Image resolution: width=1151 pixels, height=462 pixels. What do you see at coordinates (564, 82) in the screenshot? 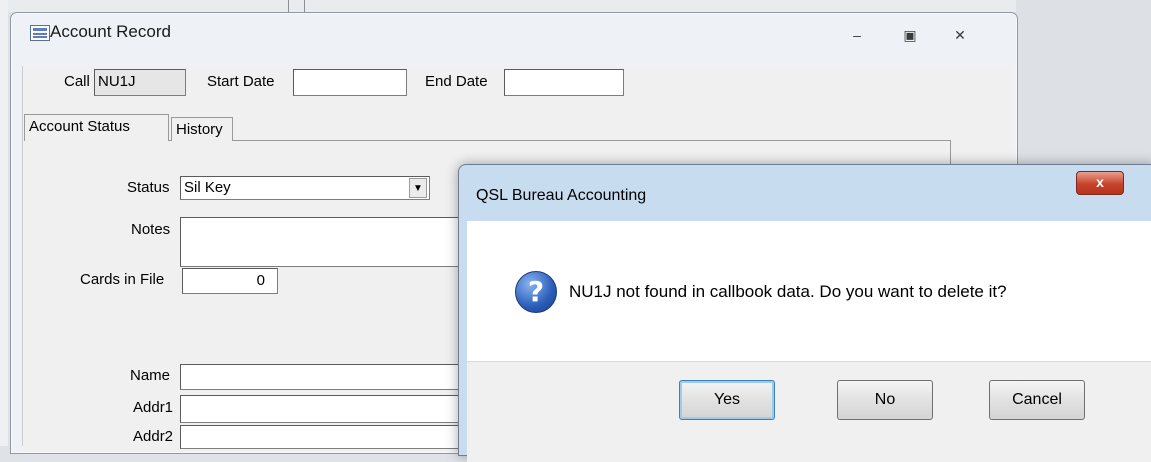
I see `end-date-field` at bounding box center [564, 82].